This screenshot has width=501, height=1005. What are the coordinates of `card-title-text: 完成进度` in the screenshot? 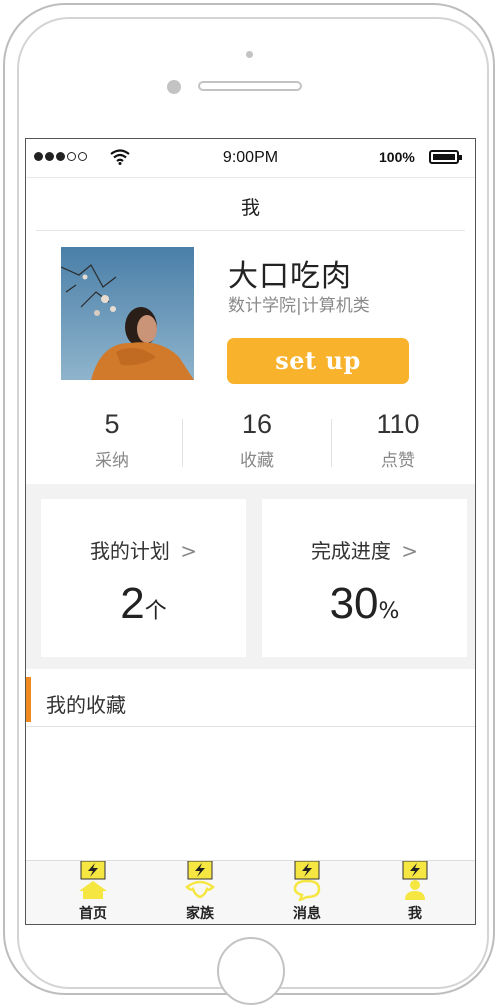 It's located at (350, 551).